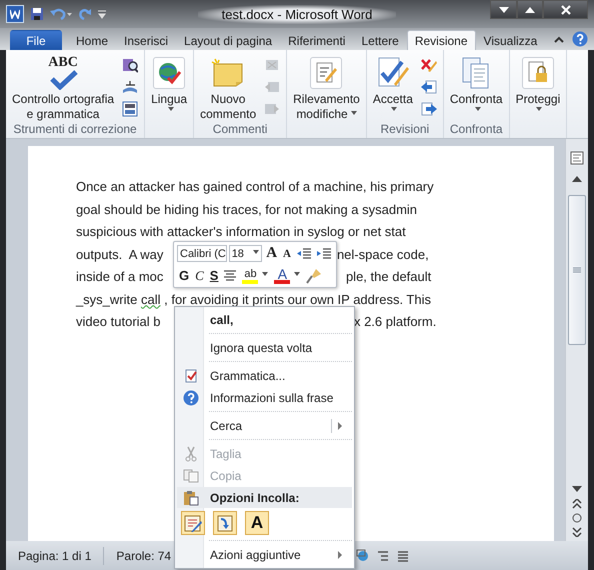 This screenshot has width=594, height=570. What do you see at coordinates (245, 253) in the screenshot?
I see `font-size-field: 18` at bounding box center [245, 253].